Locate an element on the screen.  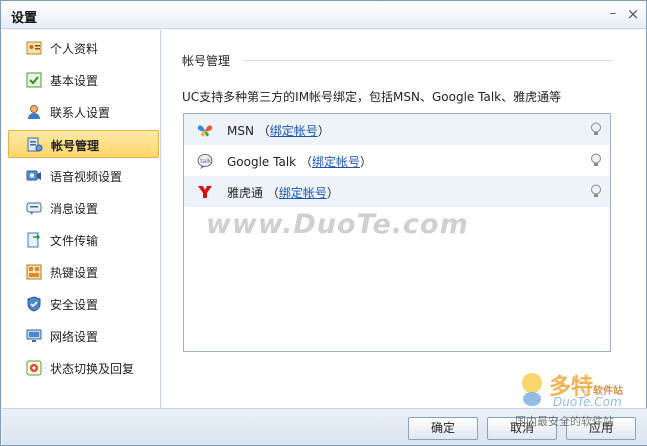
file-transfer-icon is located at coordinates (34, 240).